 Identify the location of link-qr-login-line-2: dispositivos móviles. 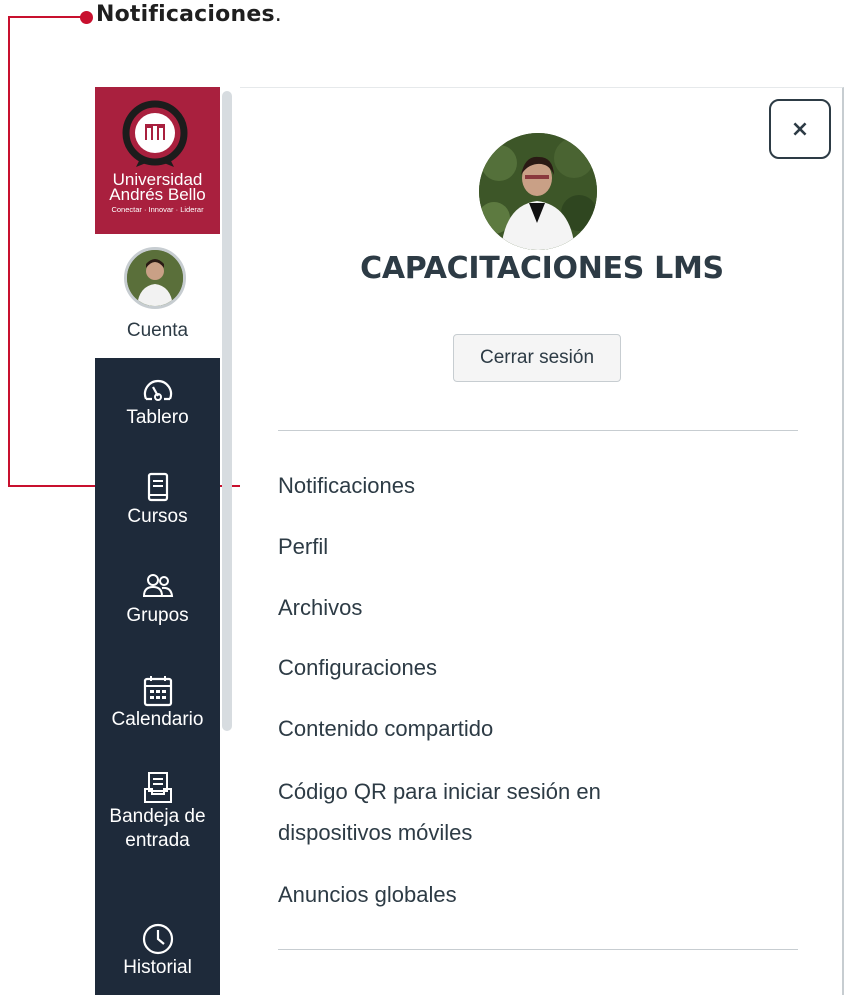
(375, 833).